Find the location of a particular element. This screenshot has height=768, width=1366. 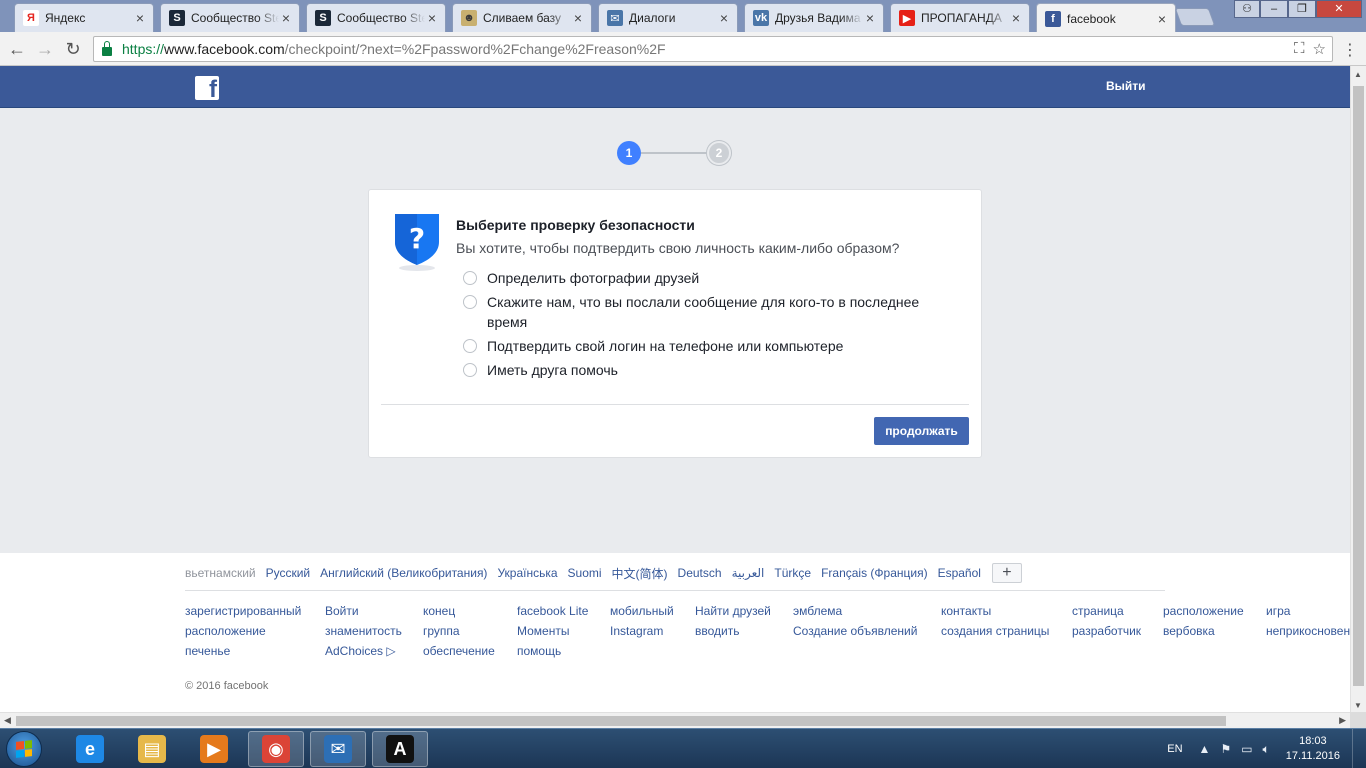

horizontal-scrollbar: ◀ ▶ is located at coordinates (675, 720).